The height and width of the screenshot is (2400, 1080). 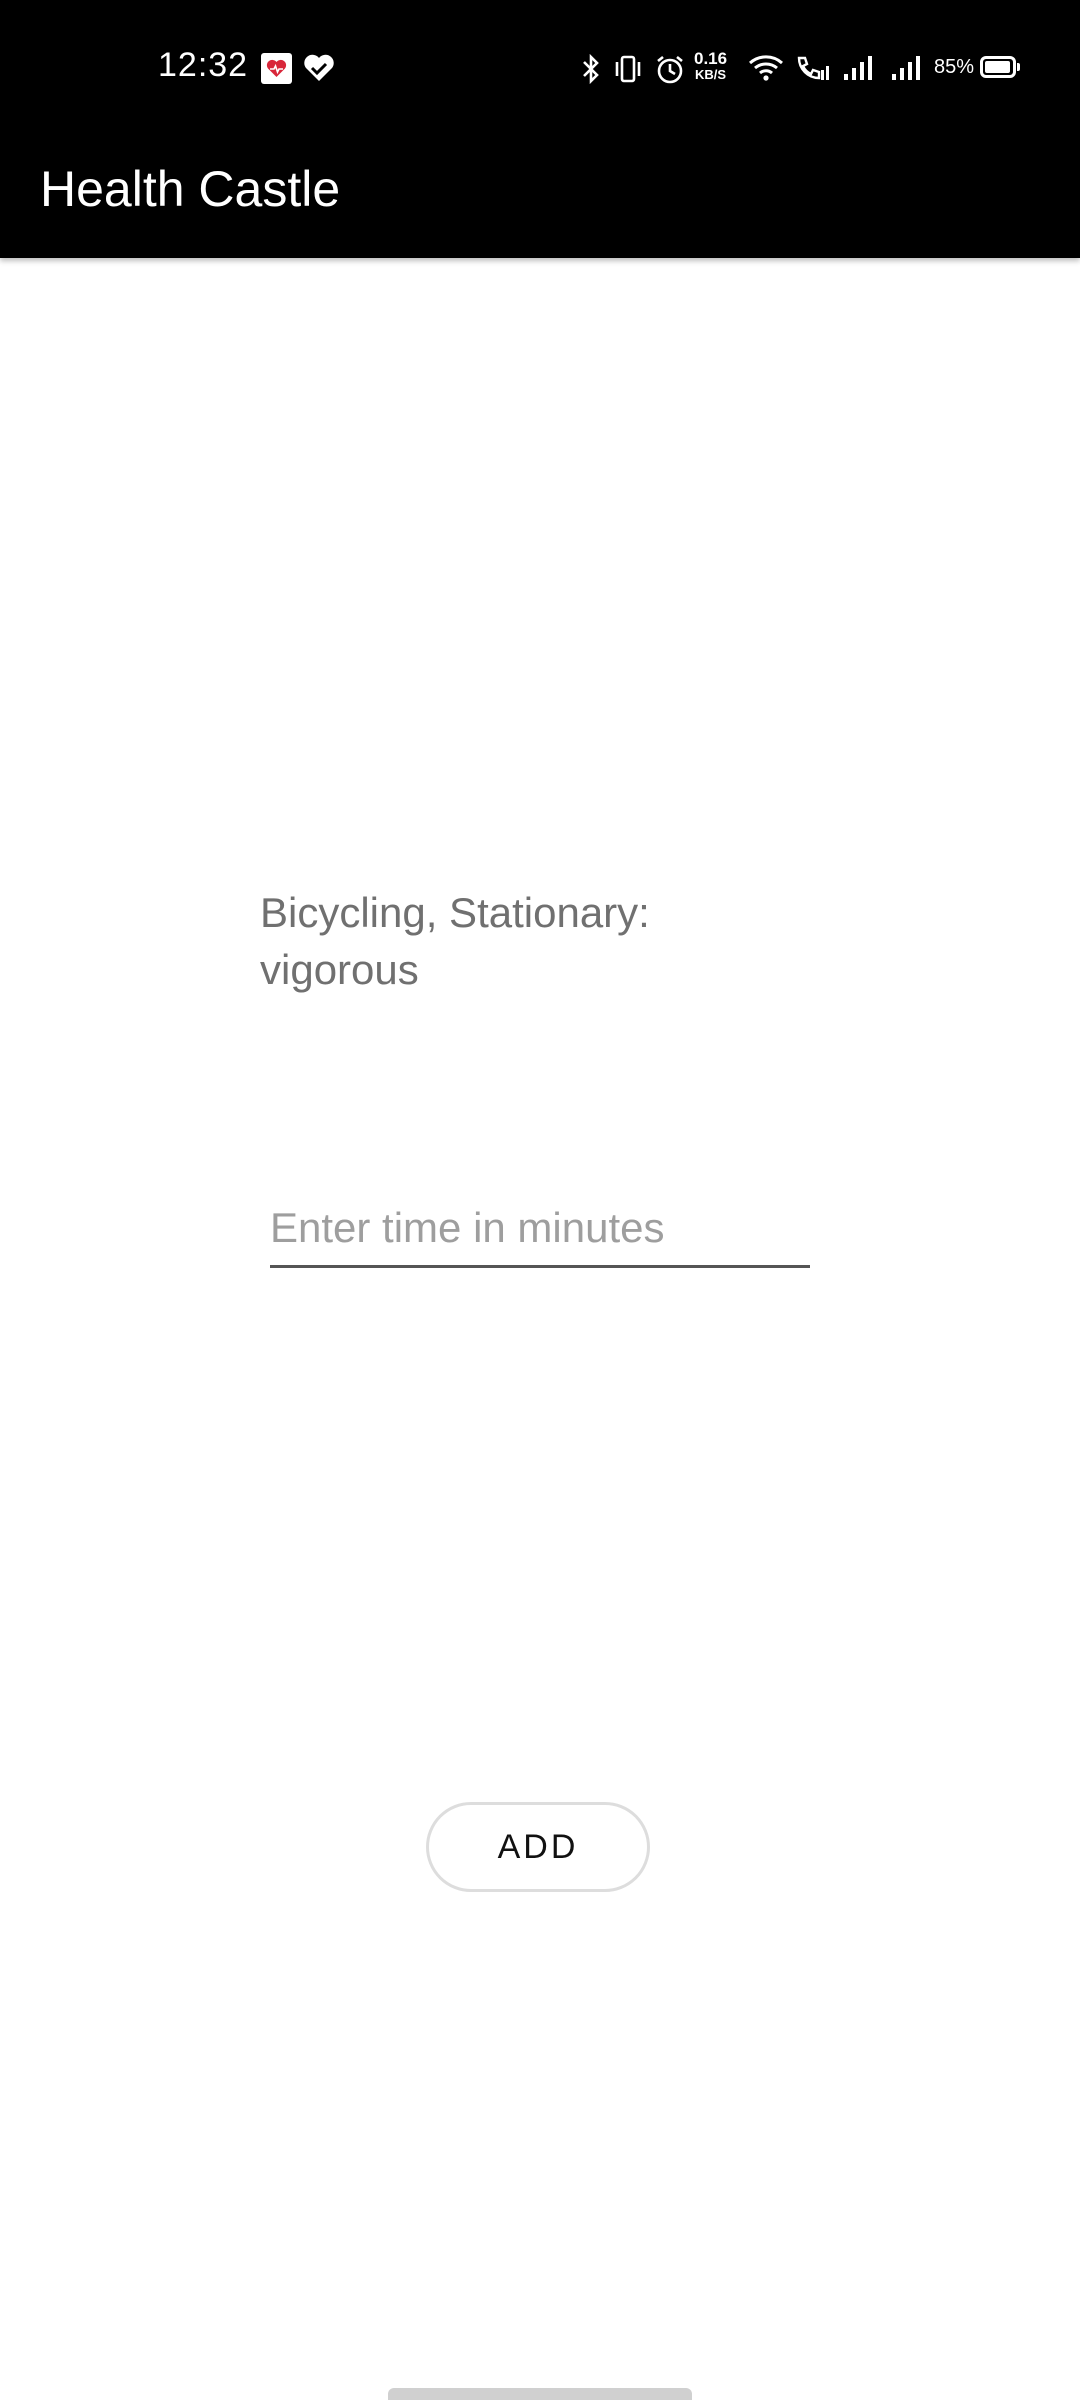 I want to click on health-app-icon, so click(x=276, y=68).